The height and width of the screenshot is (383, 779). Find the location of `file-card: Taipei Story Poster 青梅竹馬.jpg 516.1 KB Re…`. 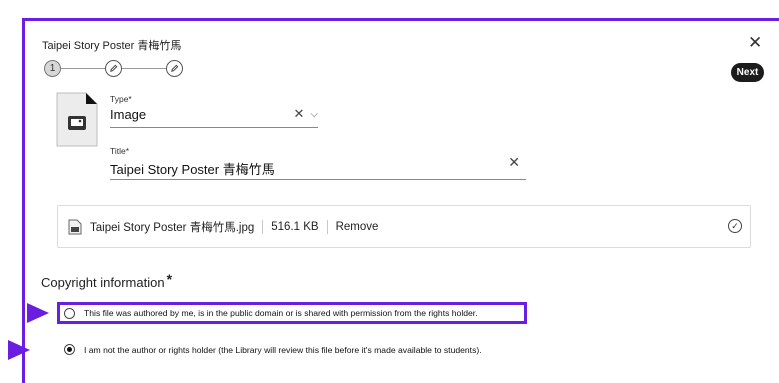

file-card: Taipei Story Poster 青梅竹馬.jpg 516.1 KB Re… is located at coordinates (404, 226).